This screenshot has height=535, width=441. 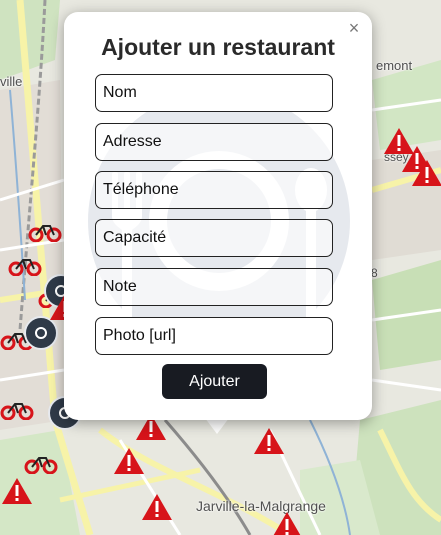 I want to click on map-label-jarville: Jarville-la-Malgrange, so click(x=261, y=506).